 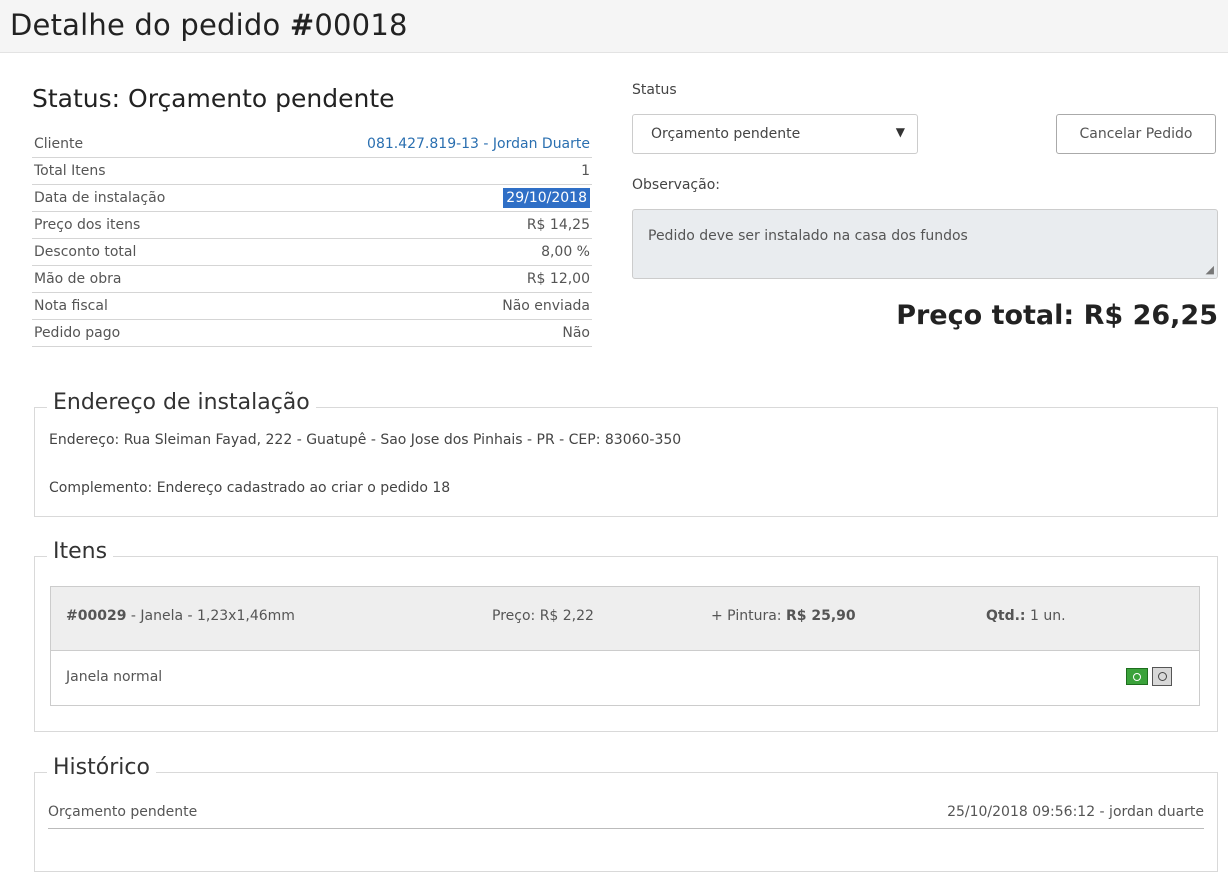 I want to click on info-row-desconto: Desconto total 8,00 %, so click(x=312, y=252).